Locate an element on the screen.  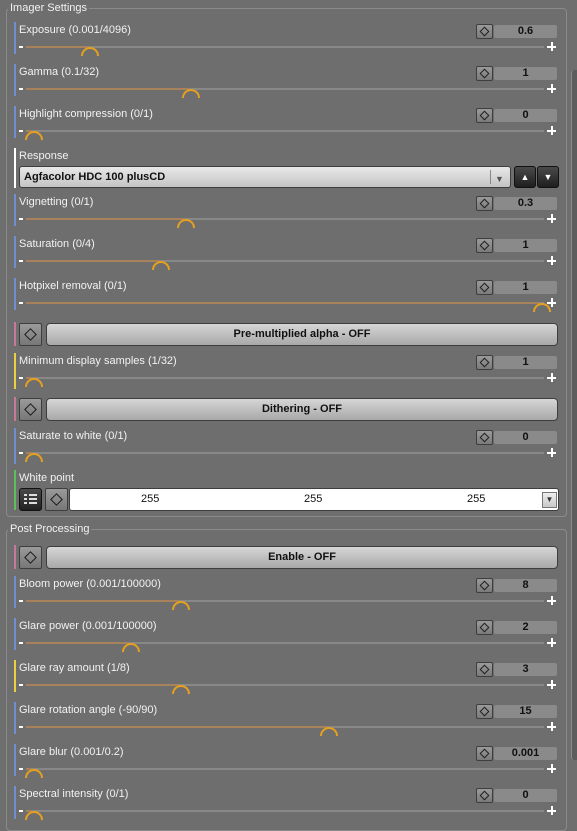
premultiplied-alpha-reset-button is located at coordinates (30, 334).